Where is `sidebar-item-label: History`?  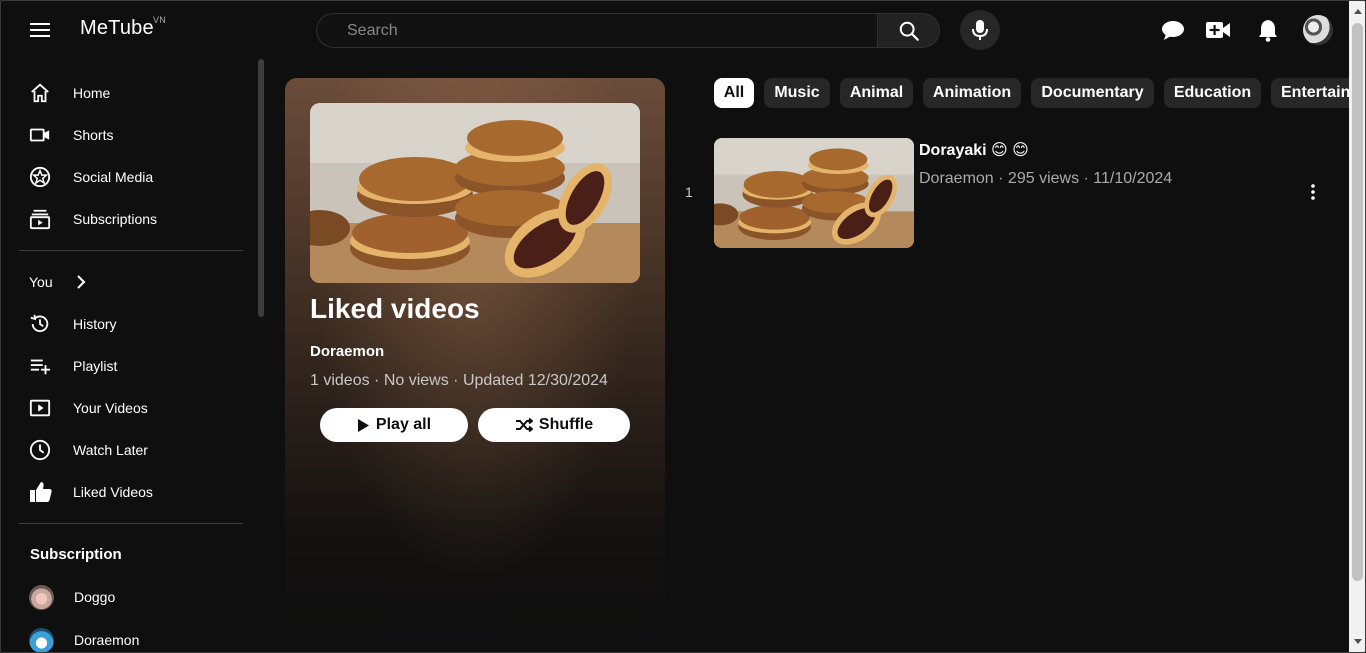 sidebar-item-label: History is located at coordinates (95, 324).